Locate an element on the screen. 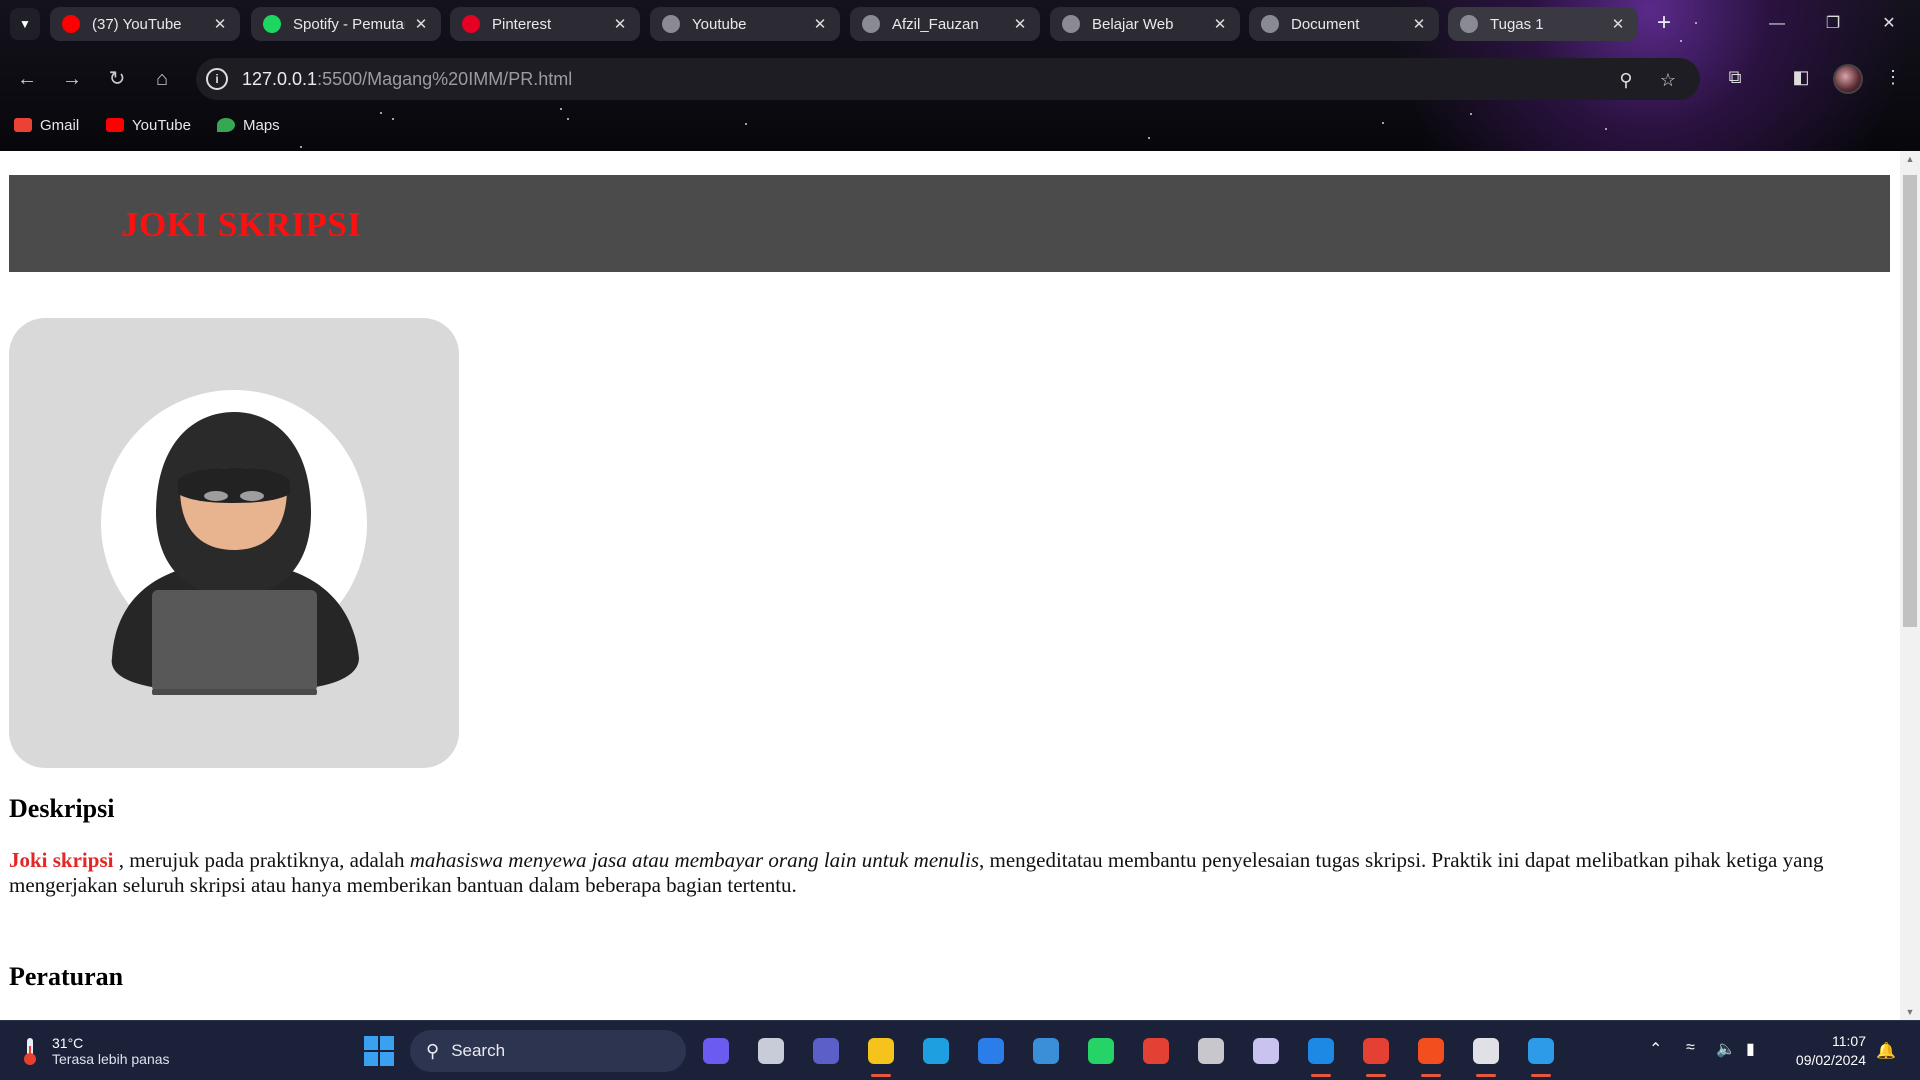 The height and width of the screenshot is (1080, 1920). notification-bell-icon: 🔔 is located at coordinates (1886, 1050).